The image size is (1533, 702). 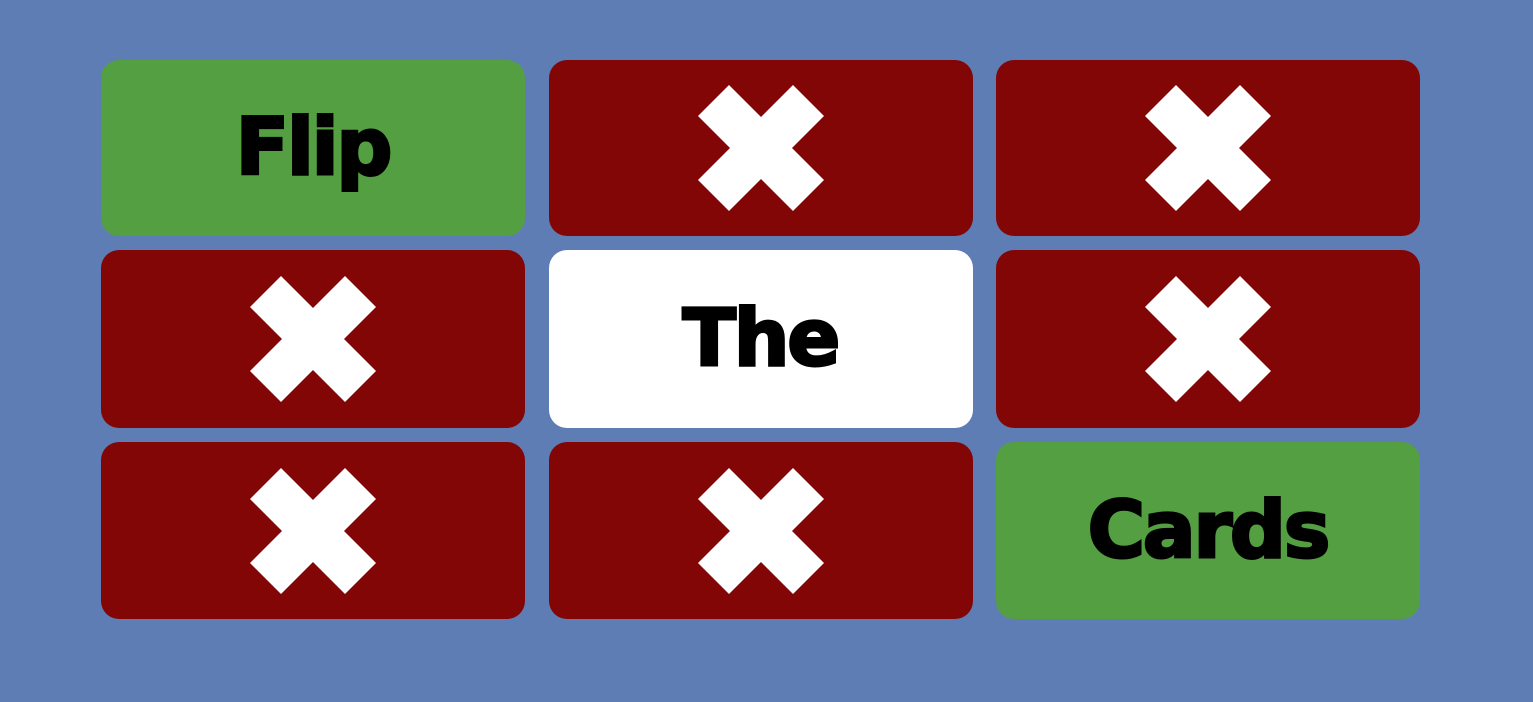 I want to click on card-5: The, so click(x=760, y=339).